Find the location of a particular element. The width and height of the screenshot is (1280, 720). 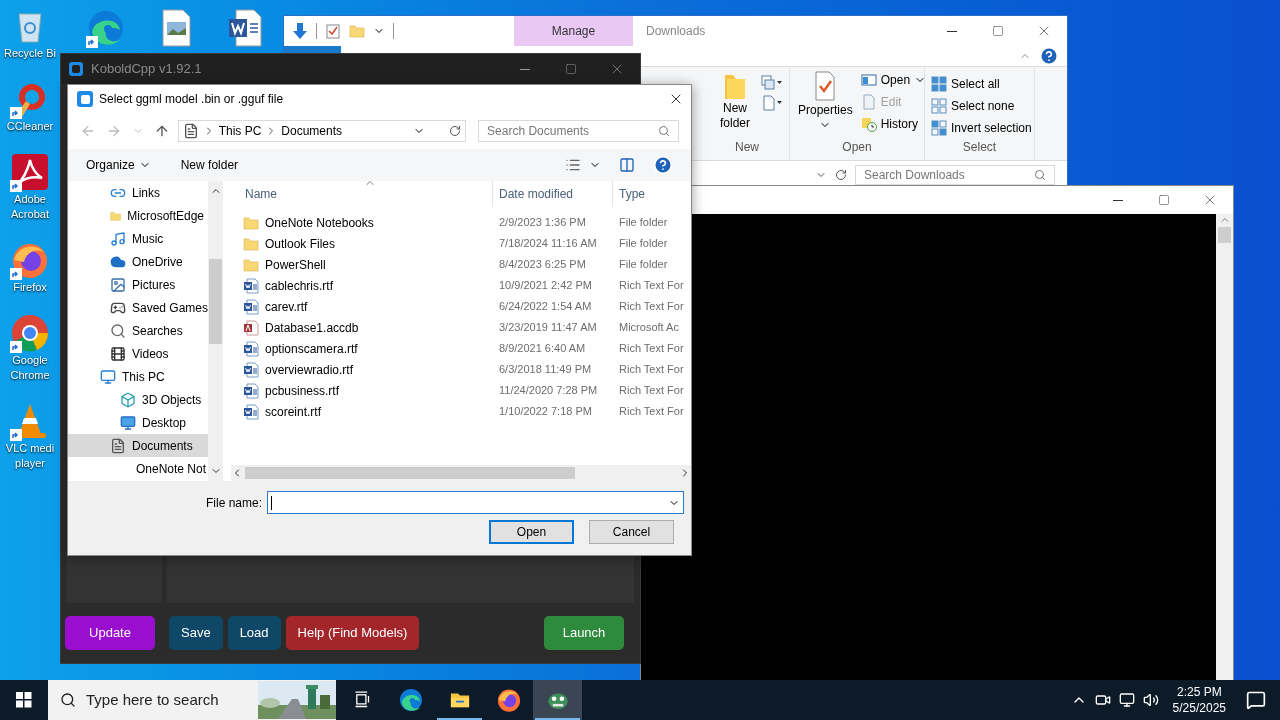

ribbon-group-label: New is located at coordinates (747, 147).